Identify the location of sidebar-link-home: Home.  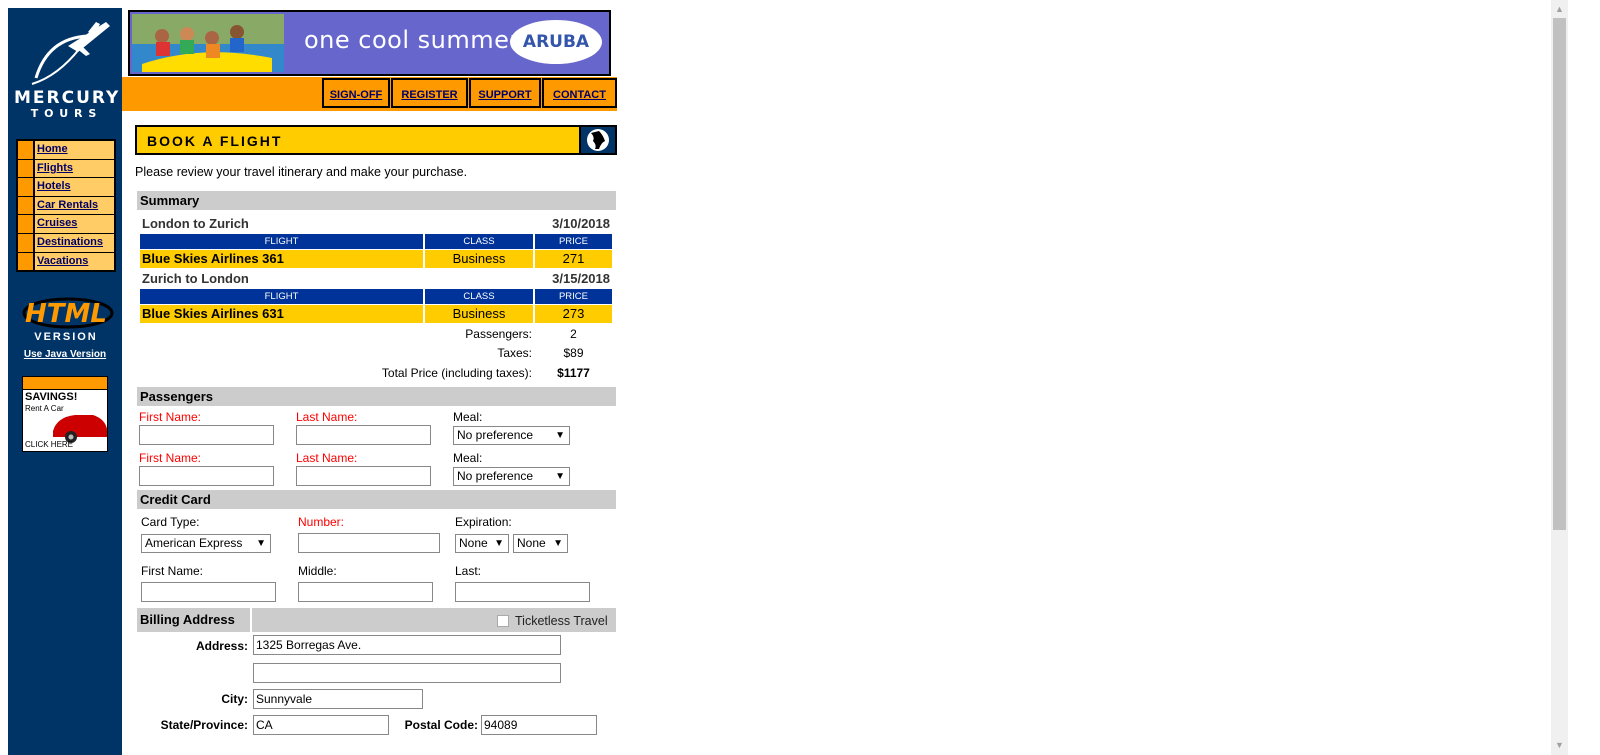
(74, 150).